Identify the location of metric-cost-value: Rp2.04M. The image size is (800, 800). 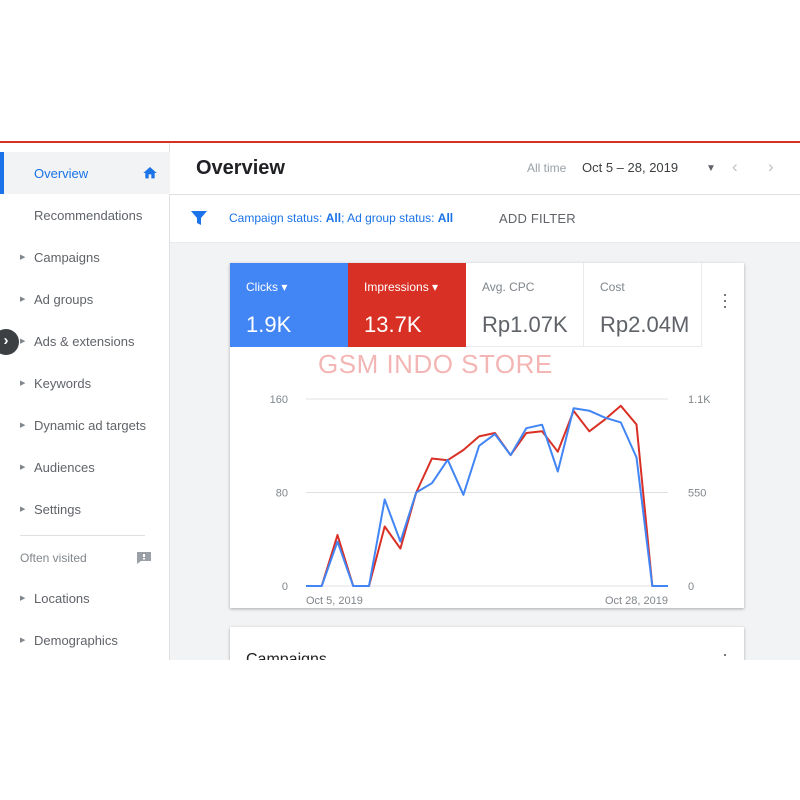
(645, 324).